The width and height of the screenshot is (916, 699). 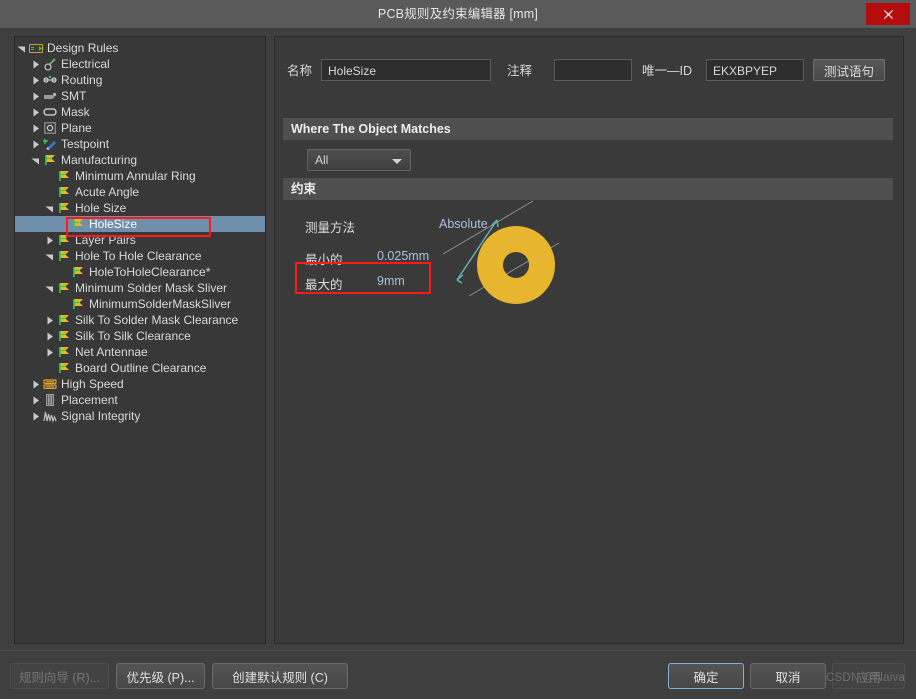 What do you see at coordinates (85, 144) in the screenshot?
I see `tree-item-label: Testpoint` at bounding box center [85, 144].